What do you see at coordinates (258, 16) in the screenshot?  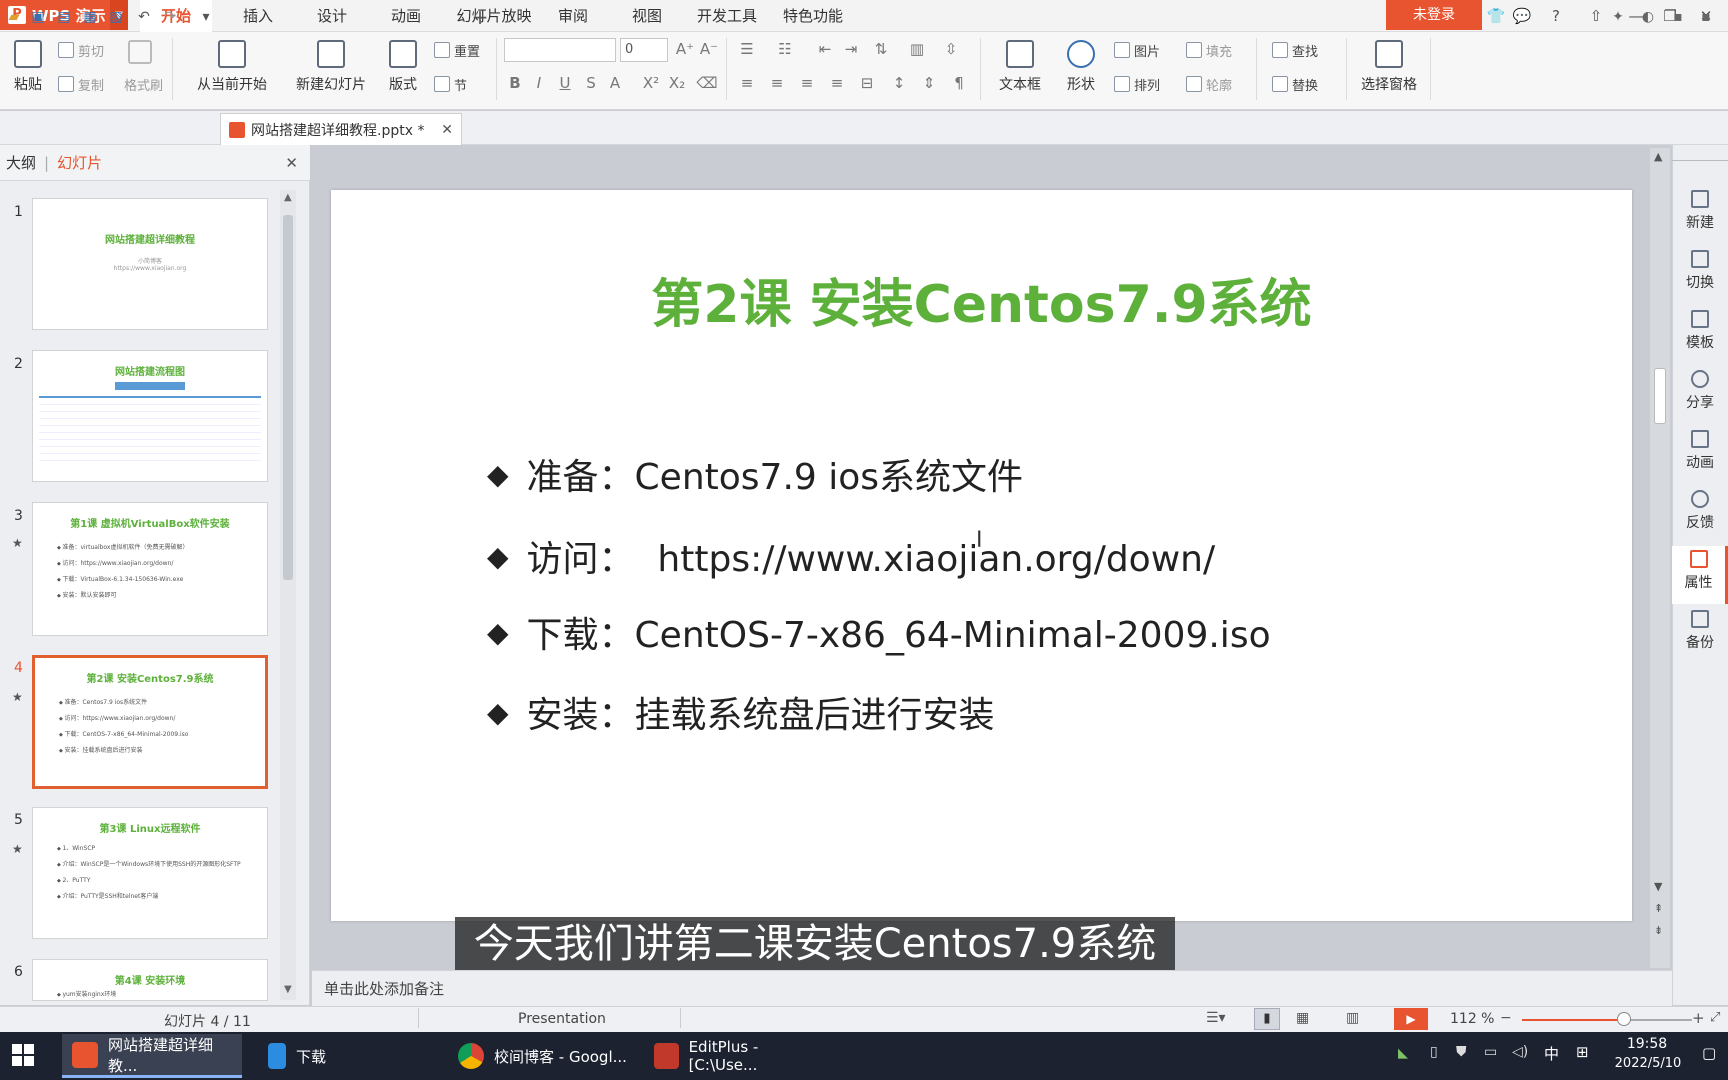 I see `tab-insert: 插入` at bounding box center [258, 16].